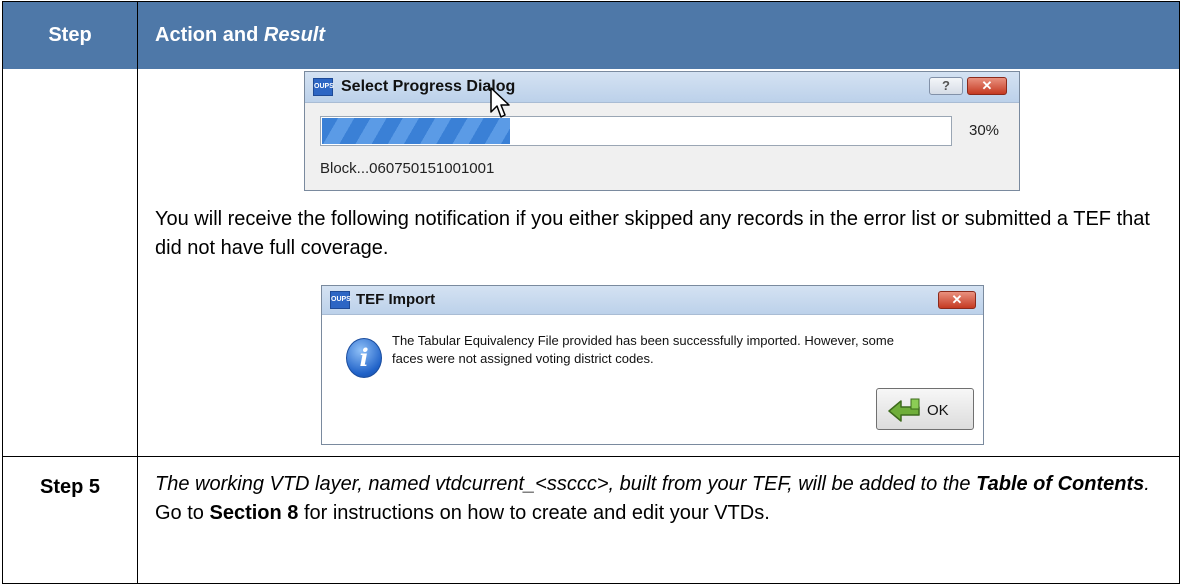  I want to click on help-icon: ?, so click(946, 86).